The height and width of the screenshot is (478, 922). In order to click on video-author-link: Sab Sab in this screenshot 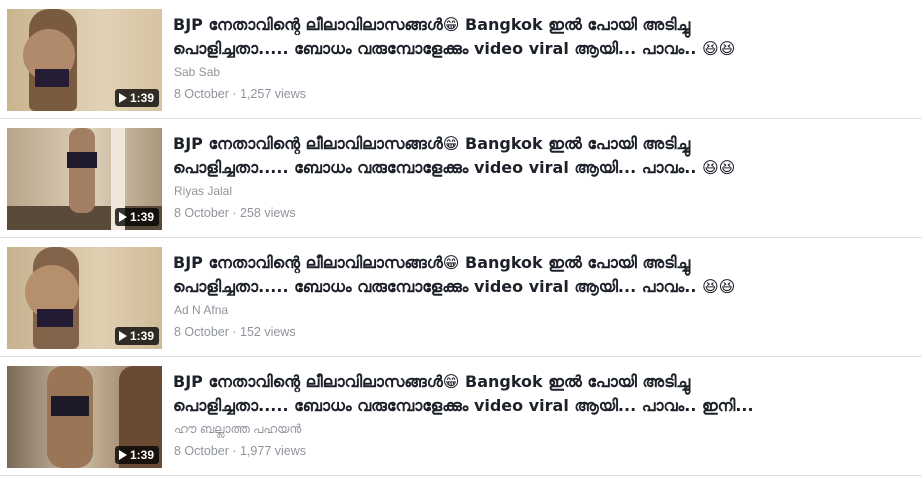, I will do `click(197, 72)`.